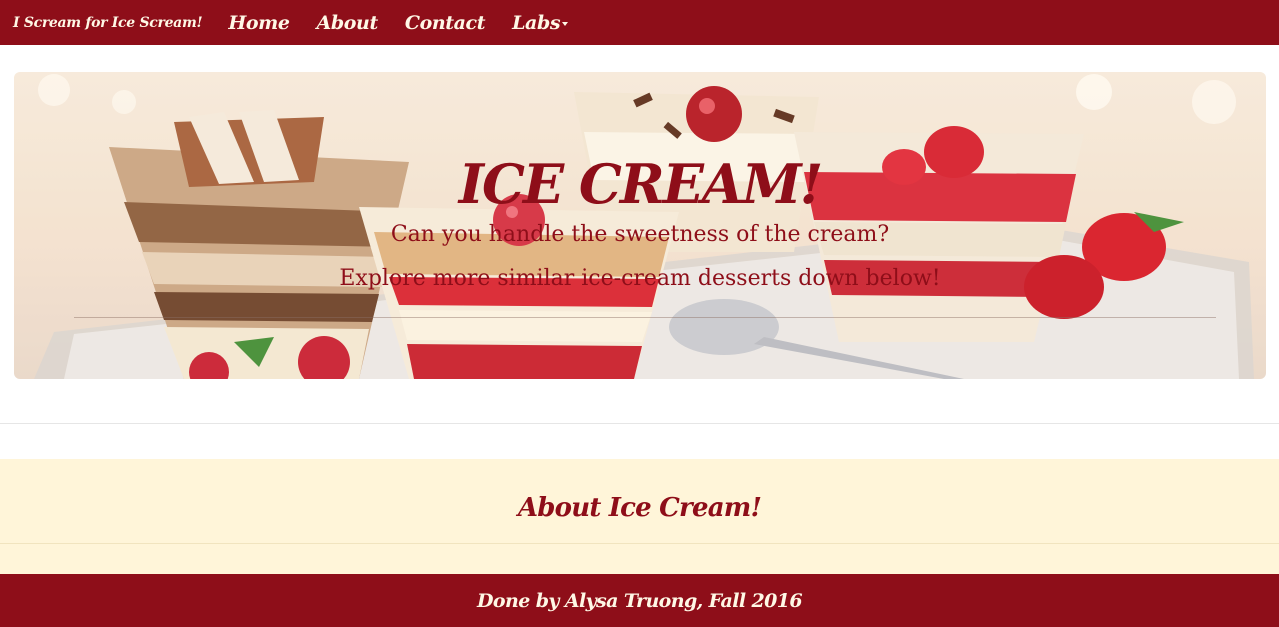  What do you see at coordinates (108, 23) in the screenshot?
I see `brand-link: I Scream for Ice Scream!` at bounding box center [108, 23].